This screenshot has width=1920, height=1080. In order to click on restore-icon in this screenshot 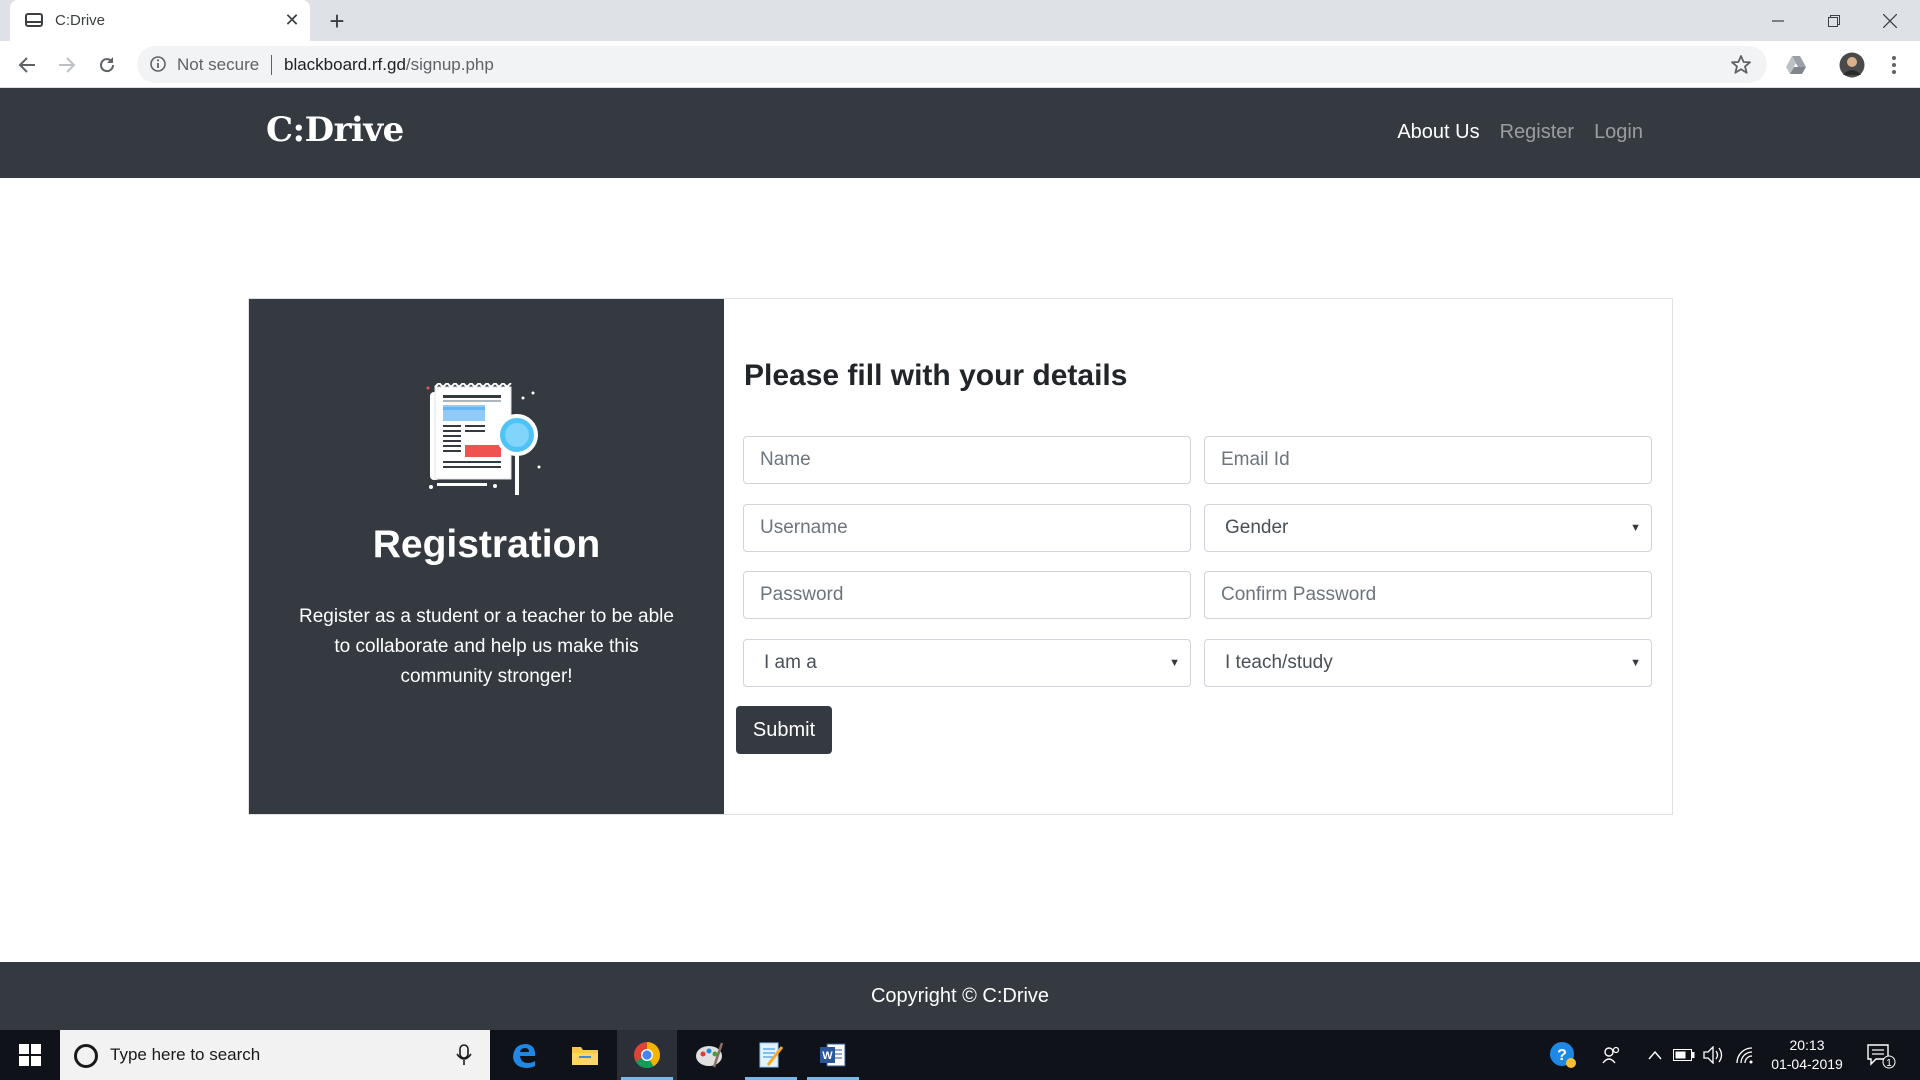, I will do `click(1834, 20)`.